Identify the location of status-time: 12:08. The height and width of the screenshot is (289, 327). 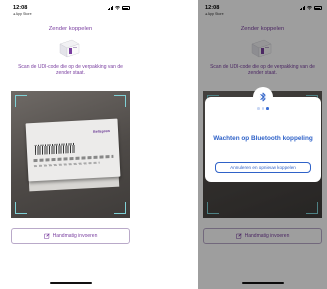
(20, 8).